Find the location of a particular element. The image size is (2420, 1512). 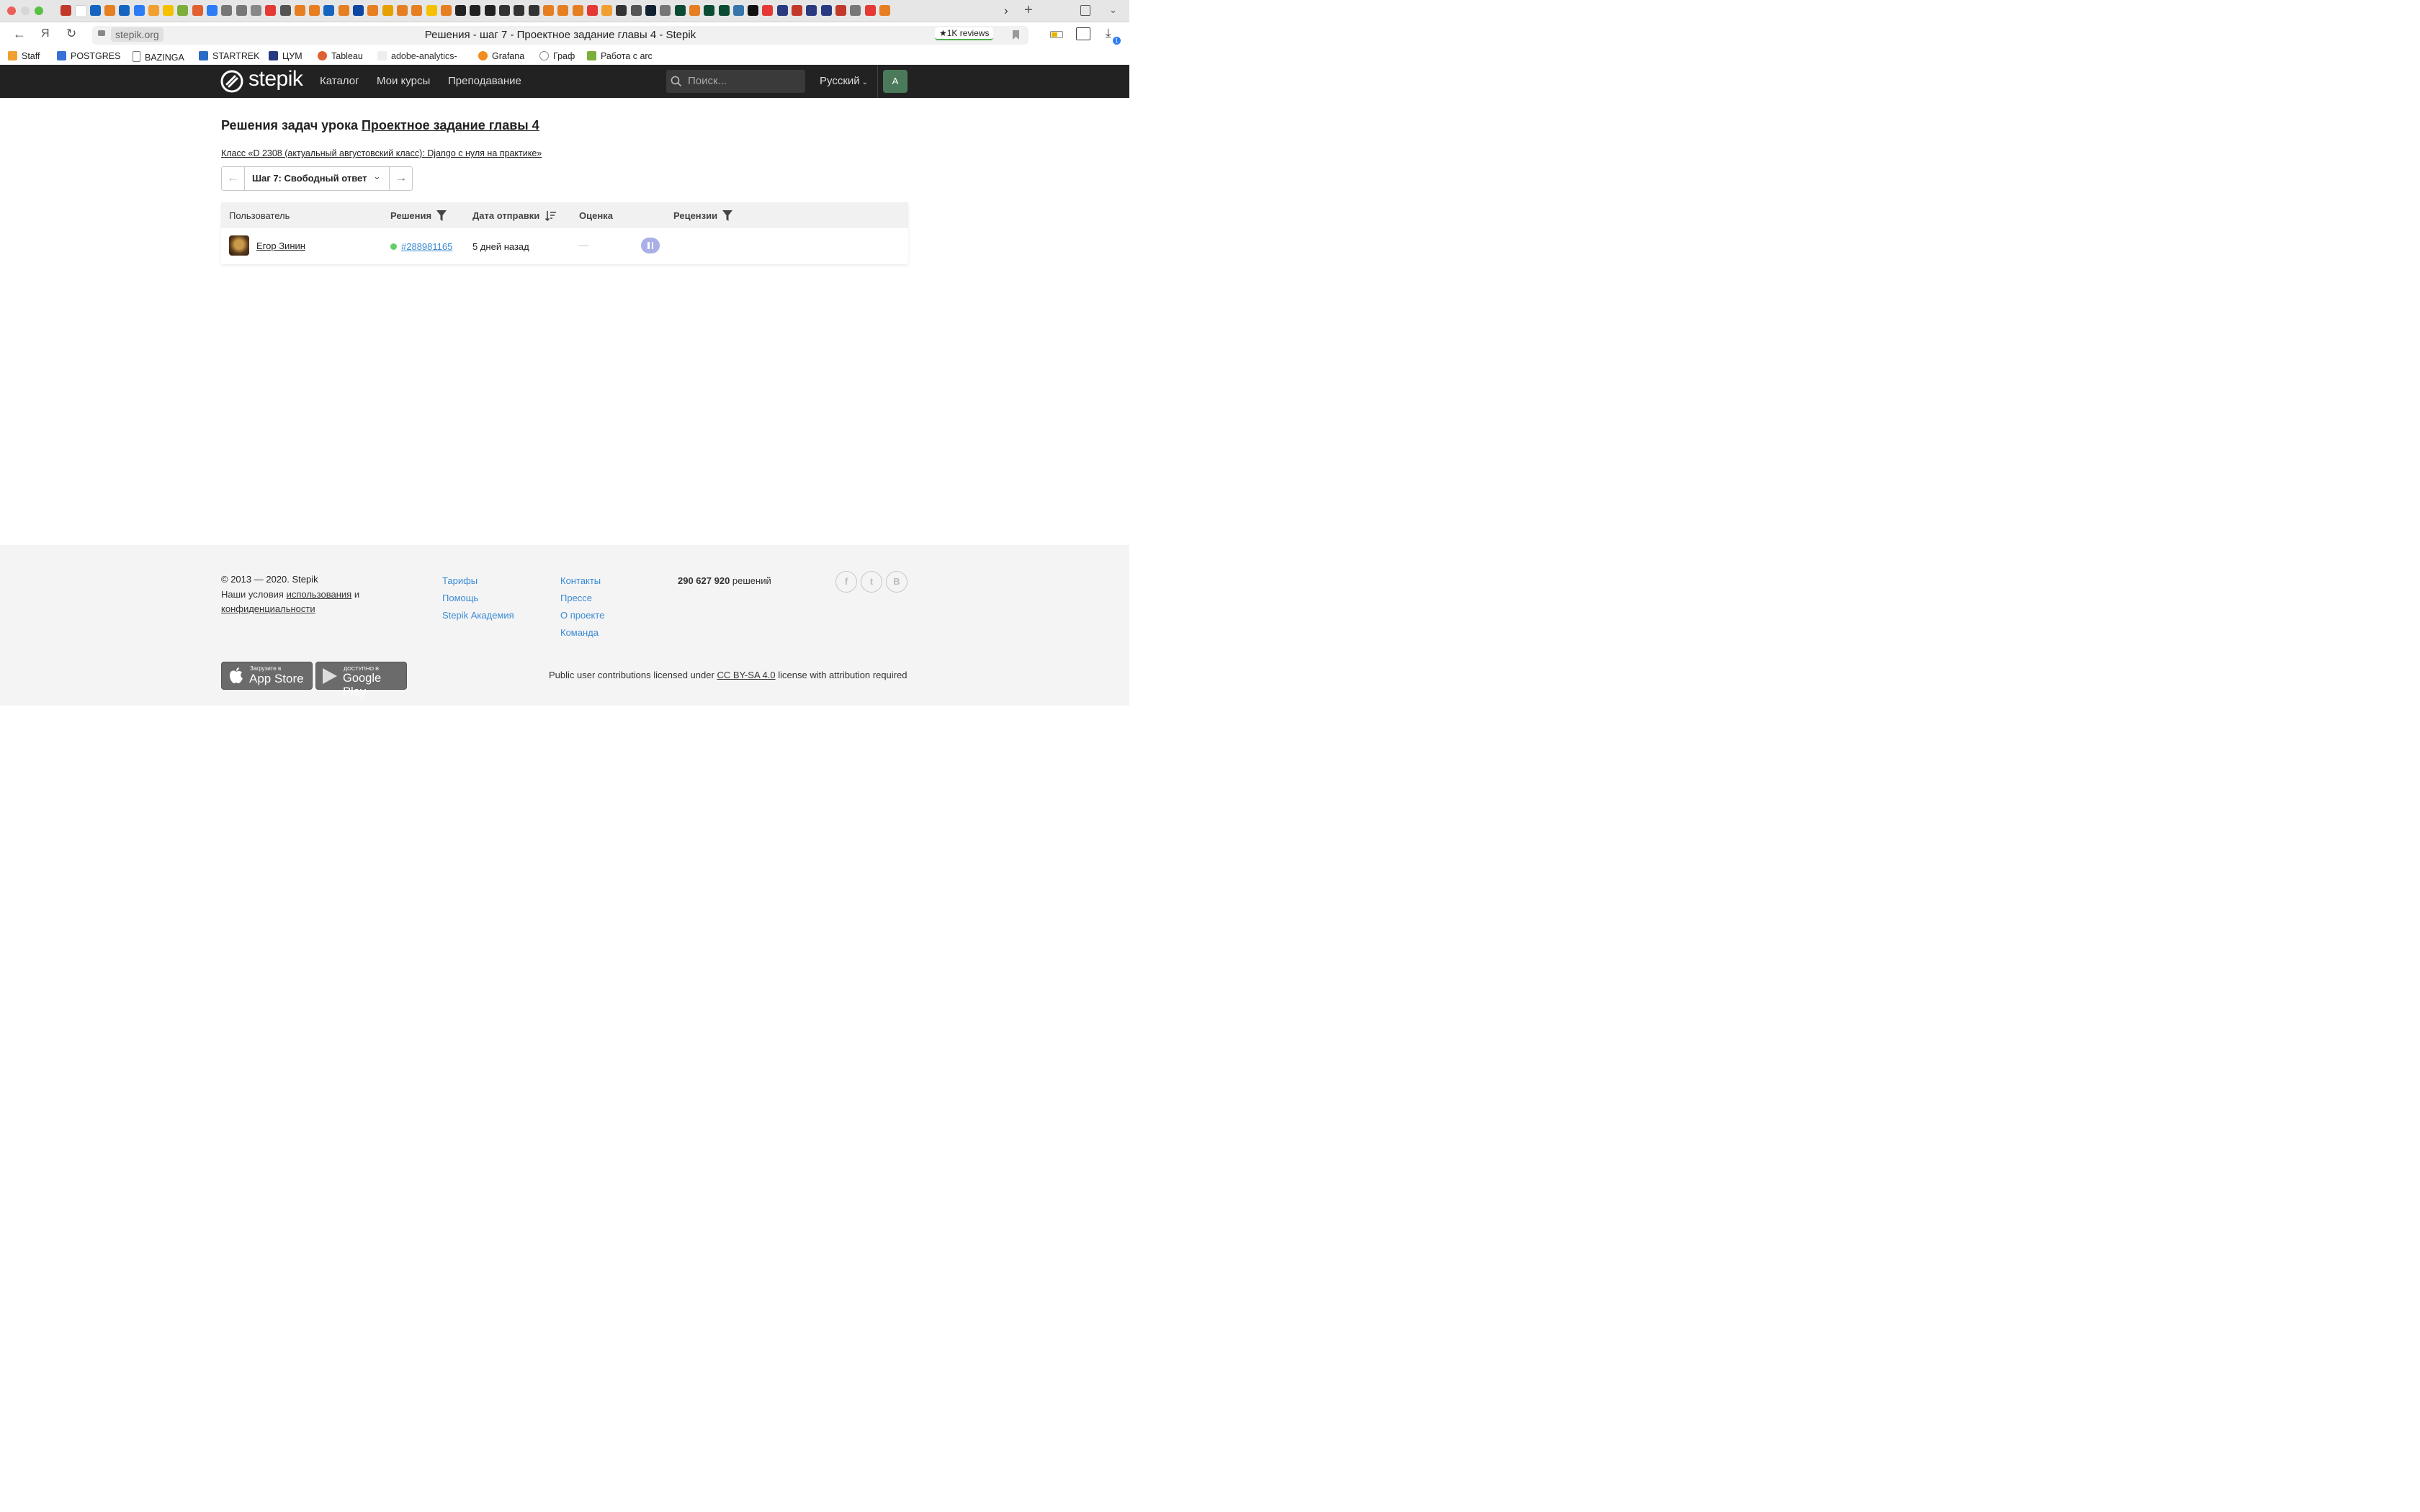

tabs-scroll-right-icon: › is located at coordinates (1006, 11).